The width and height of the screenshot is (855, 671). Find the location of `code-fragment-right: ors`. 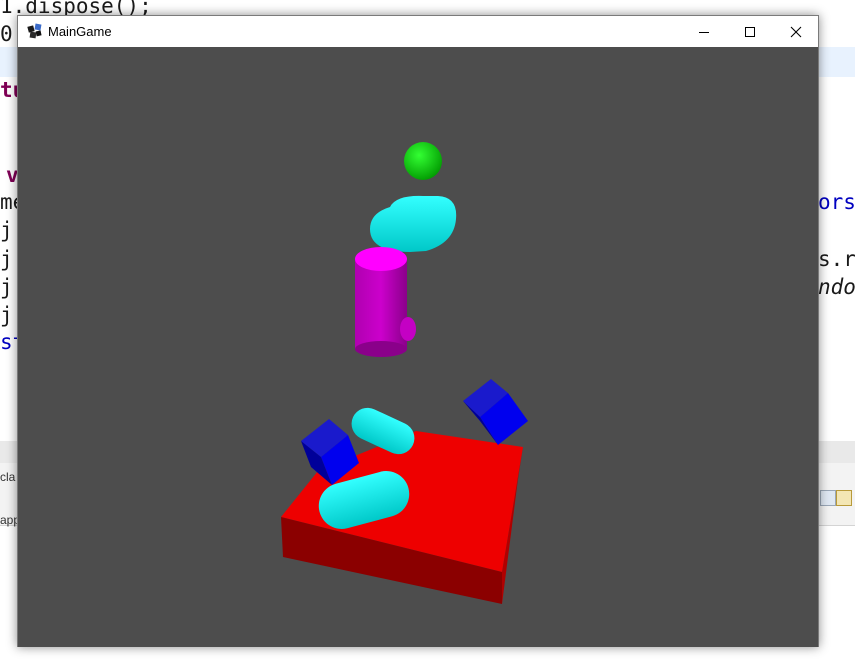

code-fragment-right: ors is located at coordinates (836, 202).